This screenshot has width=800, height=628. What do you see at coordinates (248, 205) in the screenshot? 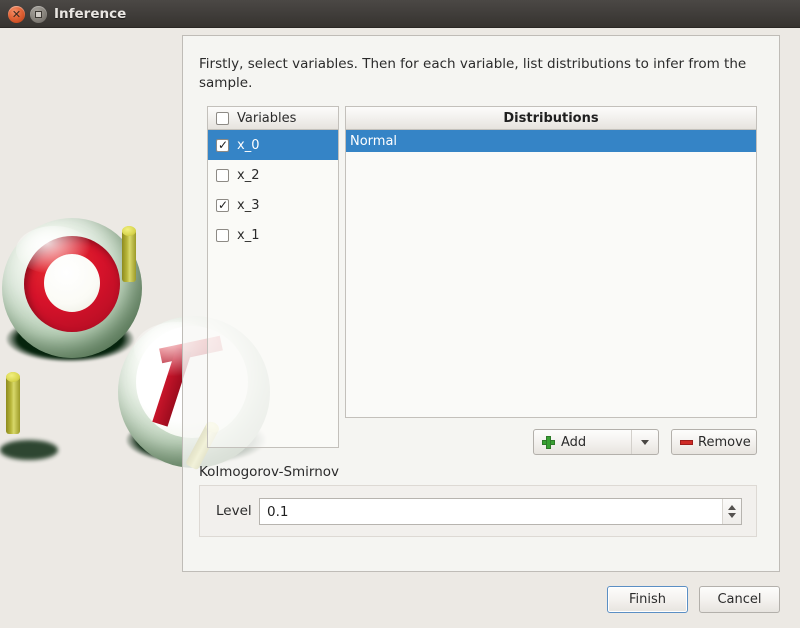
I see `variable-label: x_3` at bounding box center [248, 205].